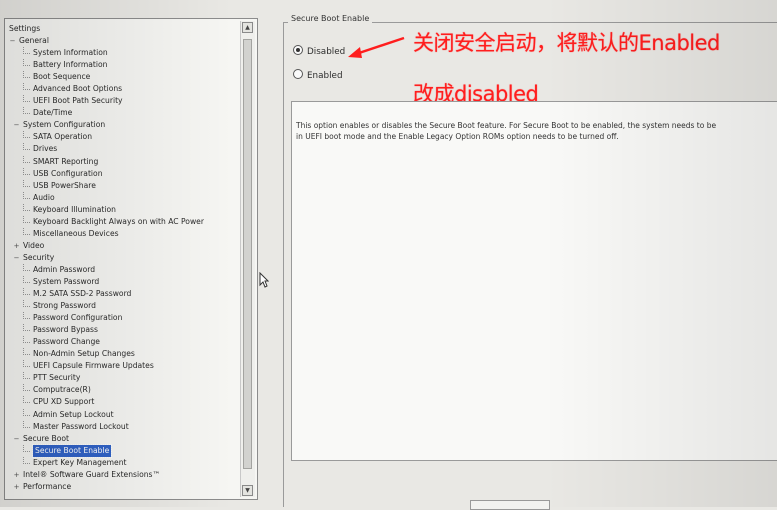  I want to click on tree-item: UEFI Capsule Firmware Updates, so click(124, 366).